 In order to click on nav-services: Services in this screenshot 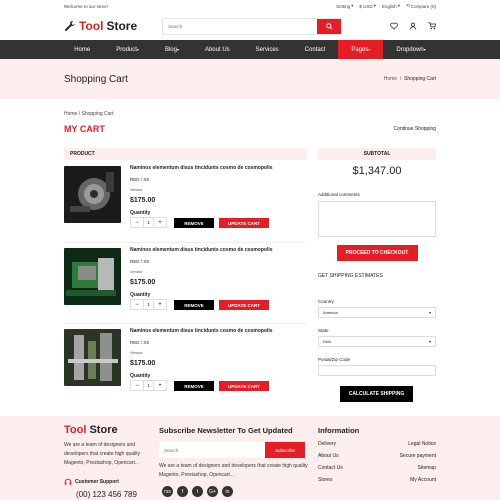, I will do `click(267, 49)`.